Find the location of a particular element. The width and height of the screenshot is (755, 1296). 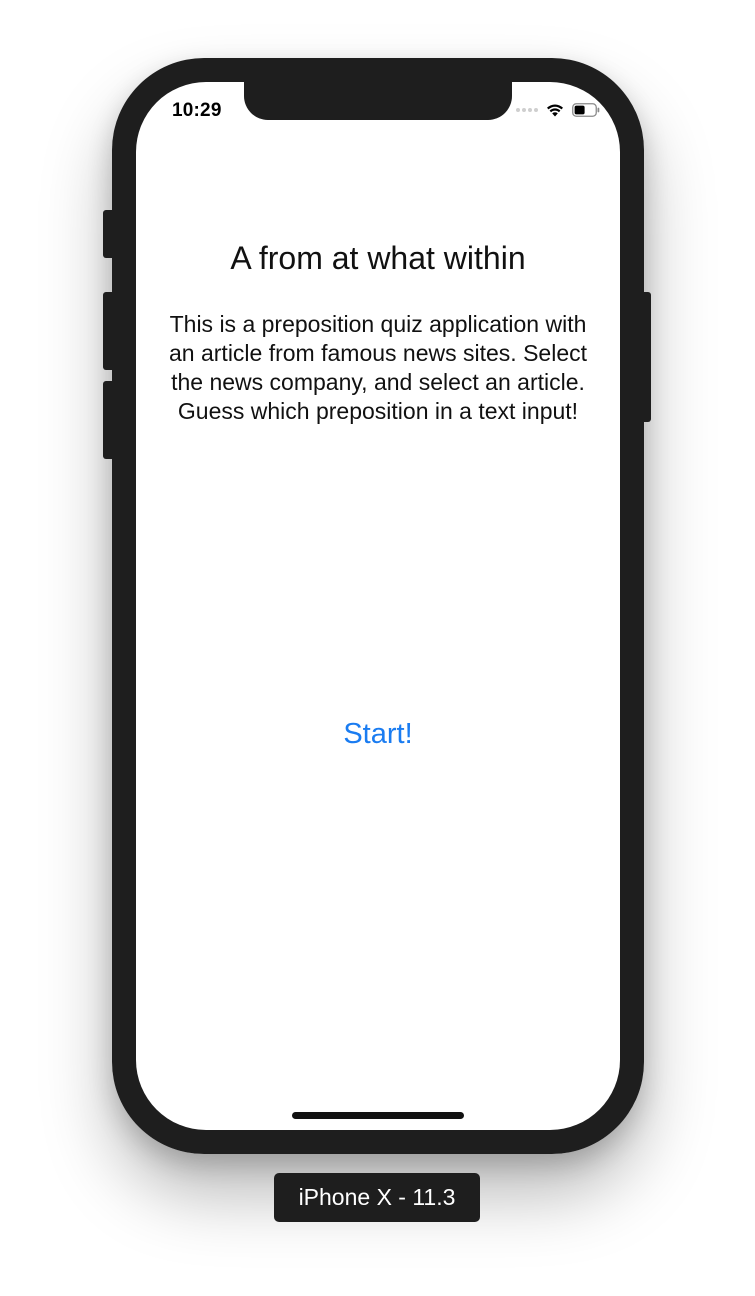

page-title: A from at what within is located at coordinates (378, 258).